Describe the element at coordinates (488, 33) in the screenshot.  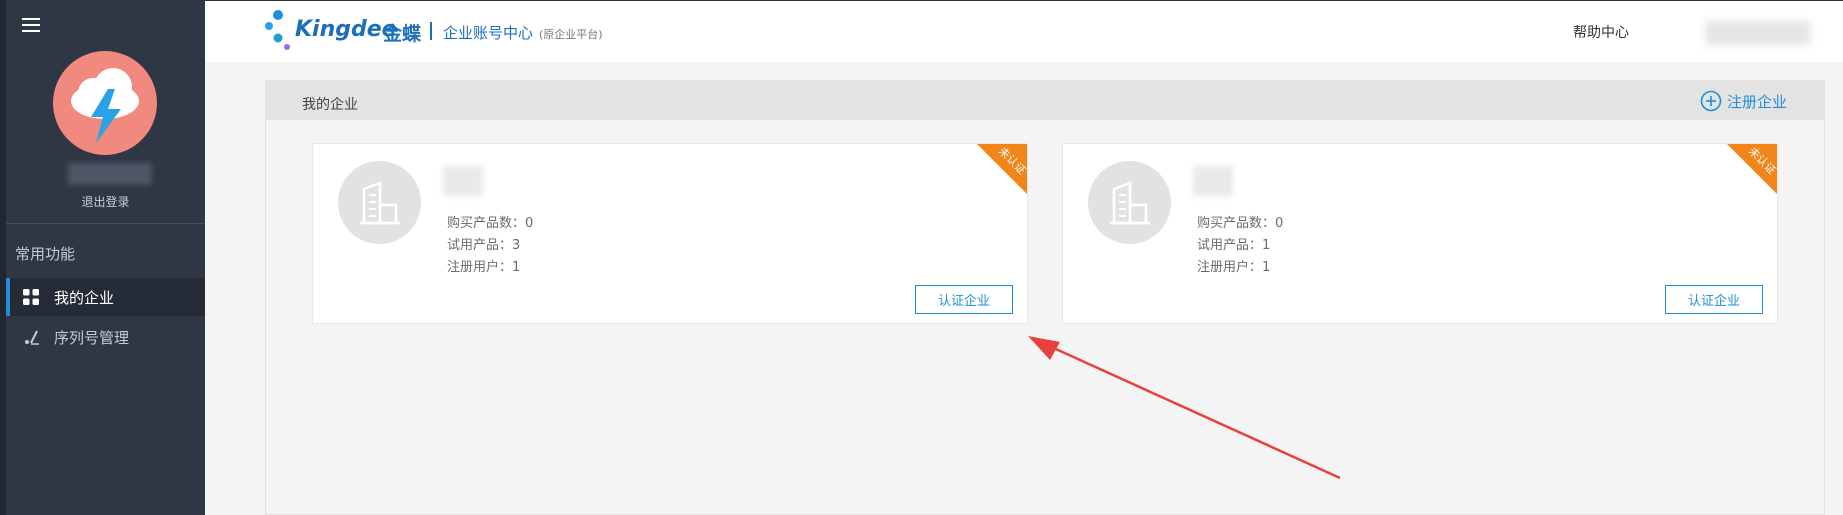
I see `page-title: 企业账号中心` at that location.